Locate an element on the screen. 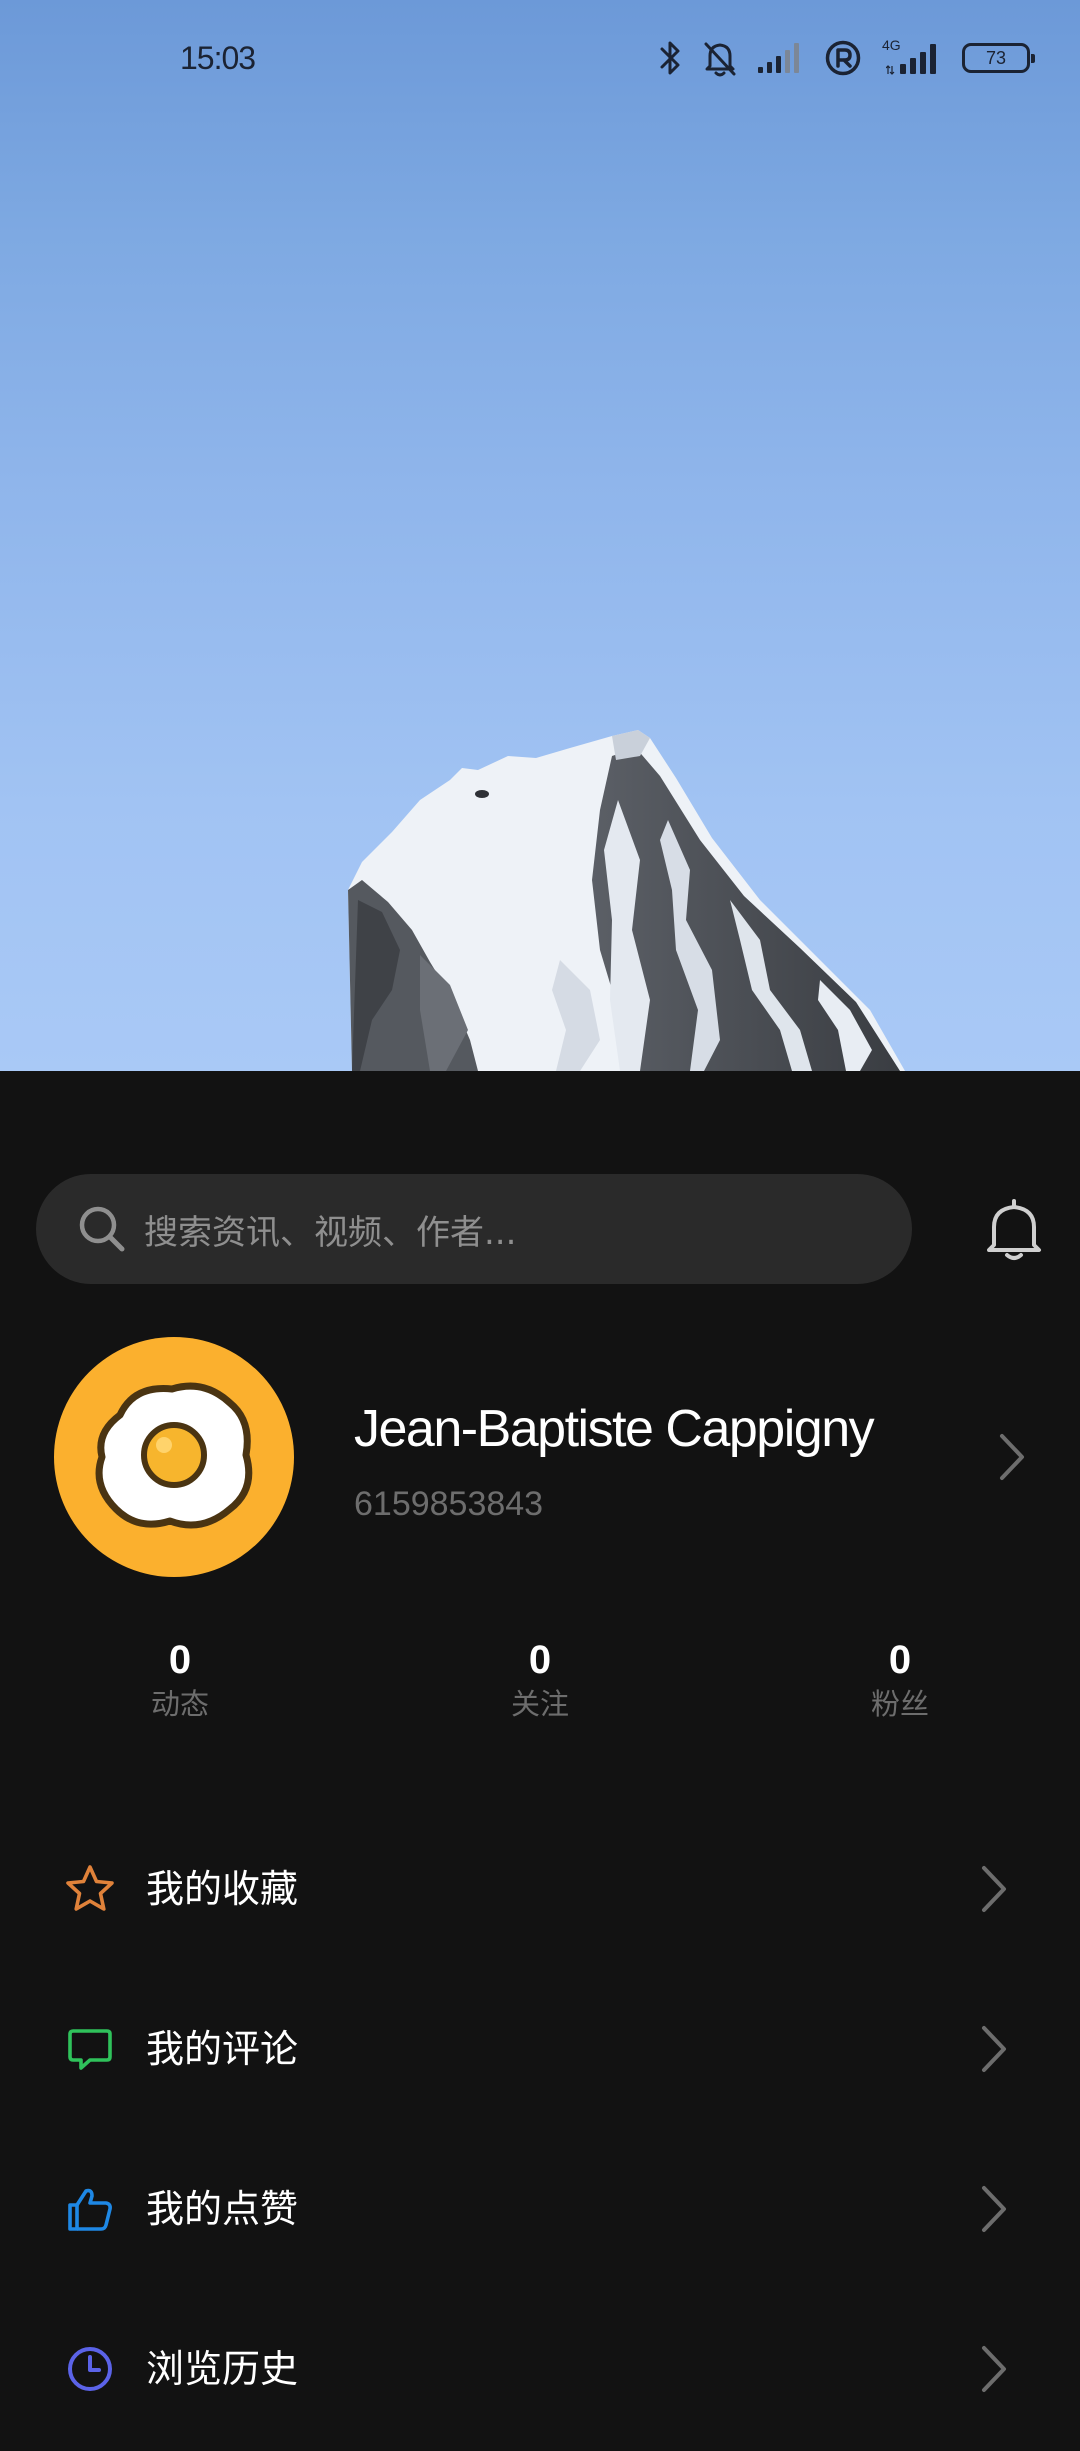 This screenshot has width=1080, height=2451. clock-icon is located at coordinates (90, 2369).